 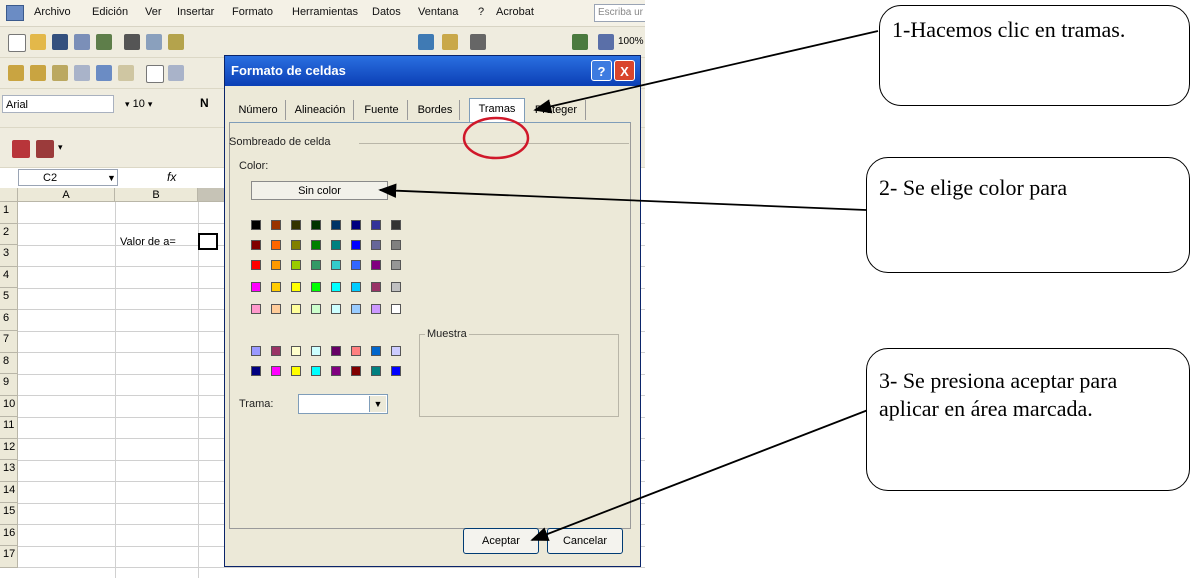 What do you see at coordinates (622, 197) in the screenshot?
I see `arrow-to-sin-color` at bounding box center [622, 197].